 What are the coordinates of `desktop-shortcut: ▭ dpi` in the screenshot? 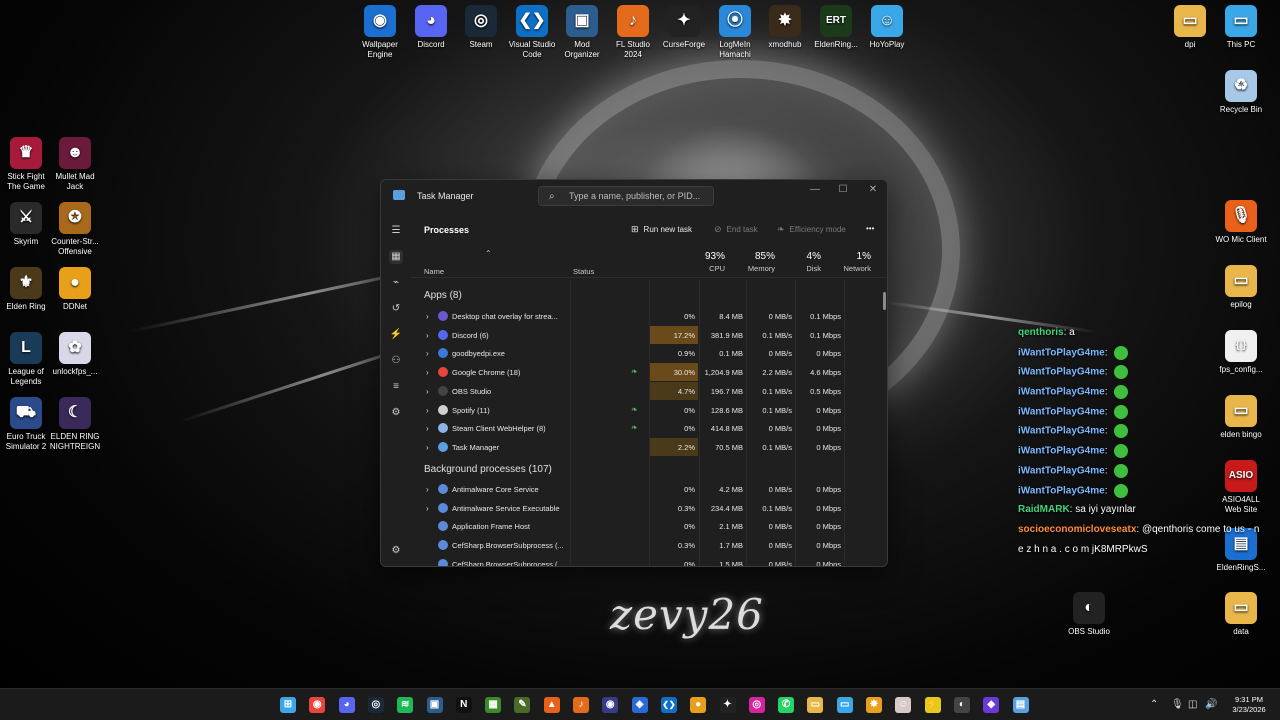 It's located at (1190, 27).